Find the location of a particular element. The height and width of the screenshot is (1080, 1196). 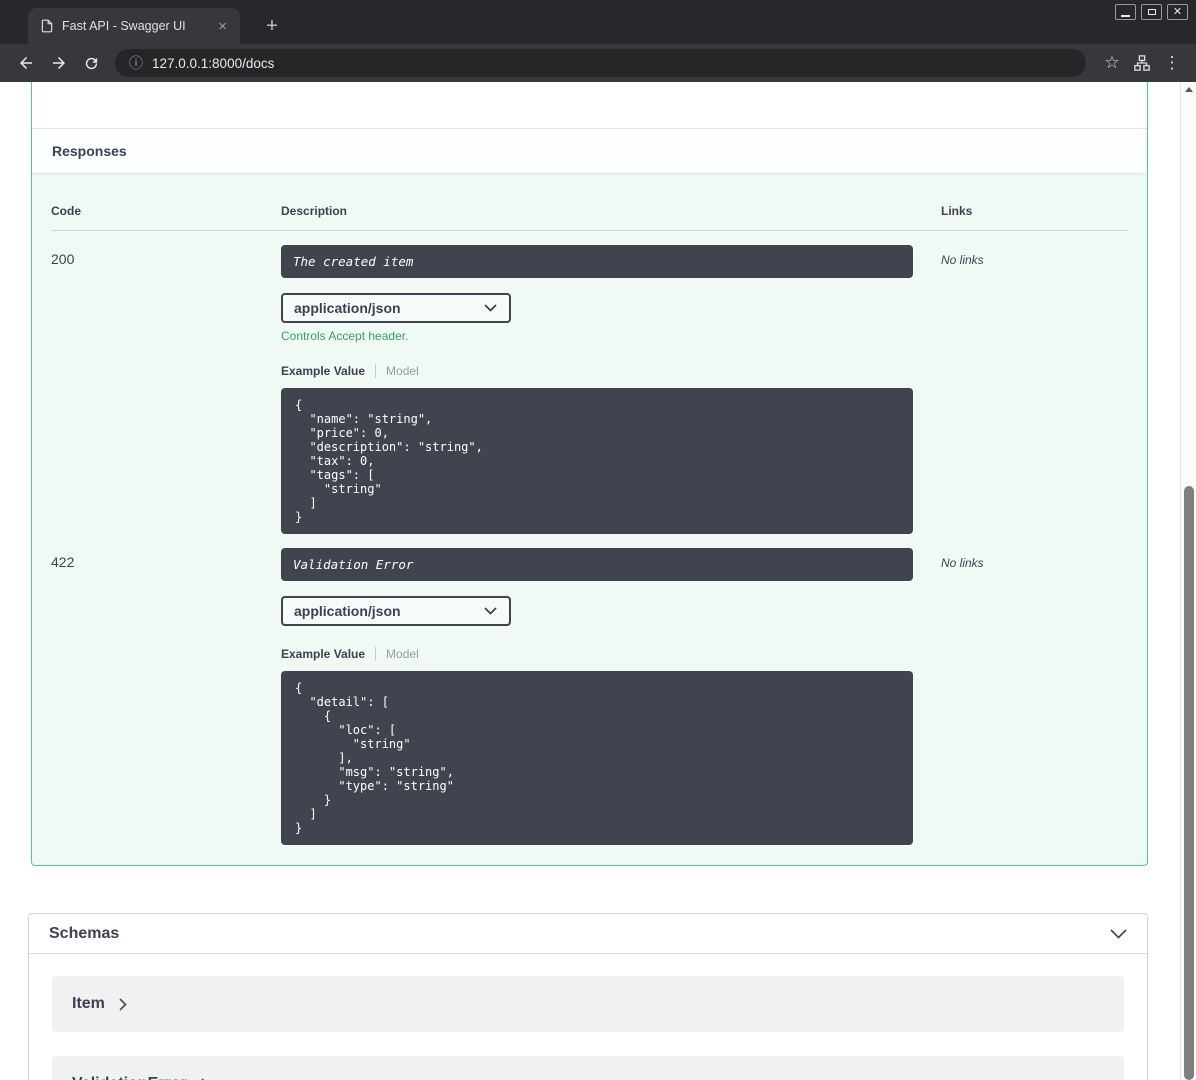

chevron-right-icon is located at coordinates (123, 1004).